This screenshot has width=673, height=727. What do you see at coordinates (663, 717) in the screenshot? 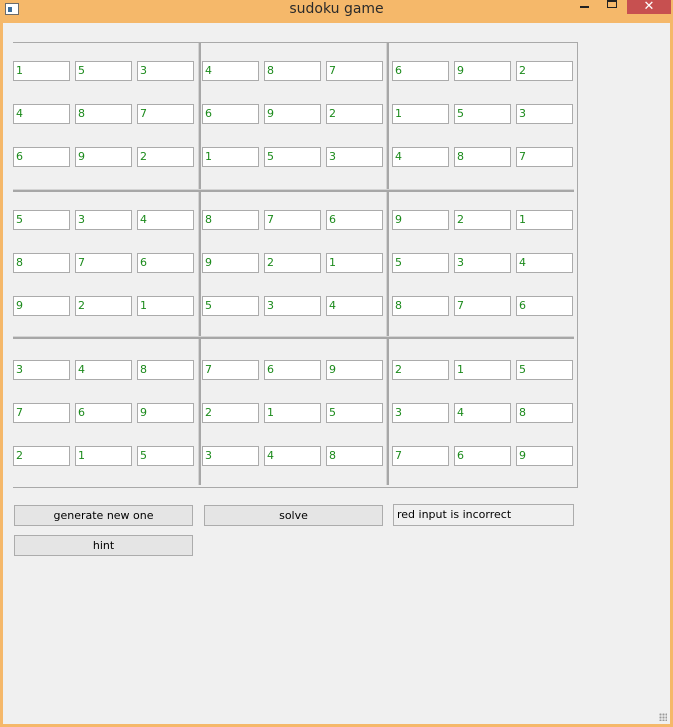
I see `resize-grip` at bounding box center [663, 717].